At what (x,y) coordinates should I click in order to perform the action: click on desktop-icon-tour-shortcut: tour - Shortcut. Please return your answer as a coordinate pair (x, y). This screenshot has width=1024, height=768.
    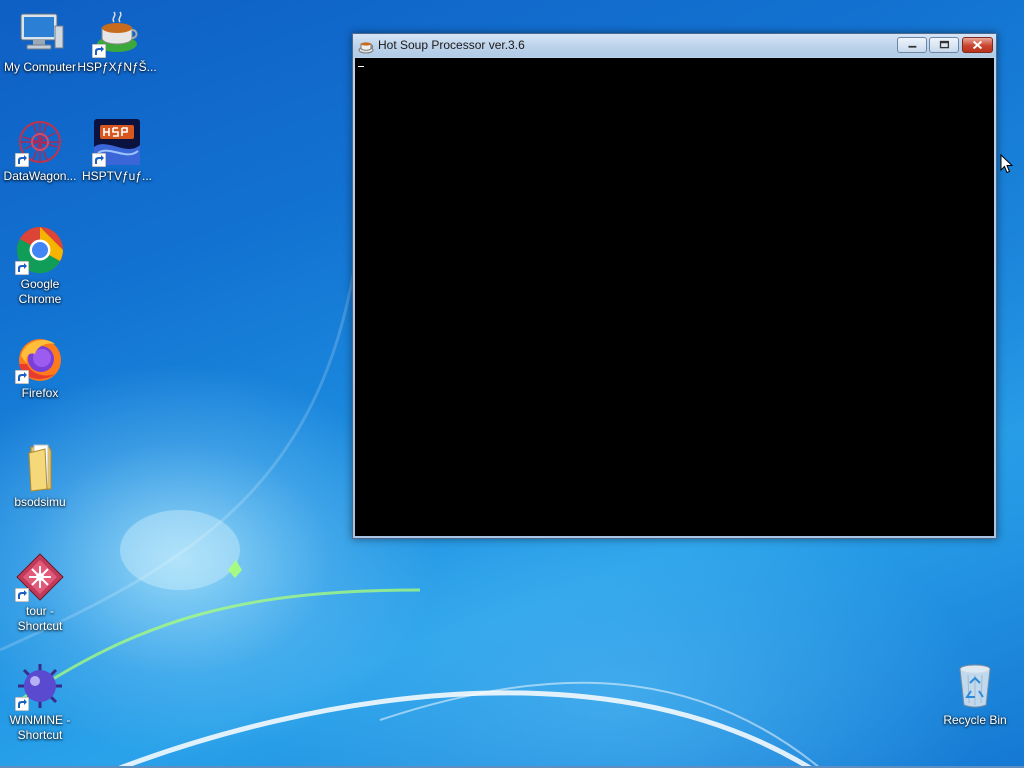
    Looking at the image, I should click on (40, 593).